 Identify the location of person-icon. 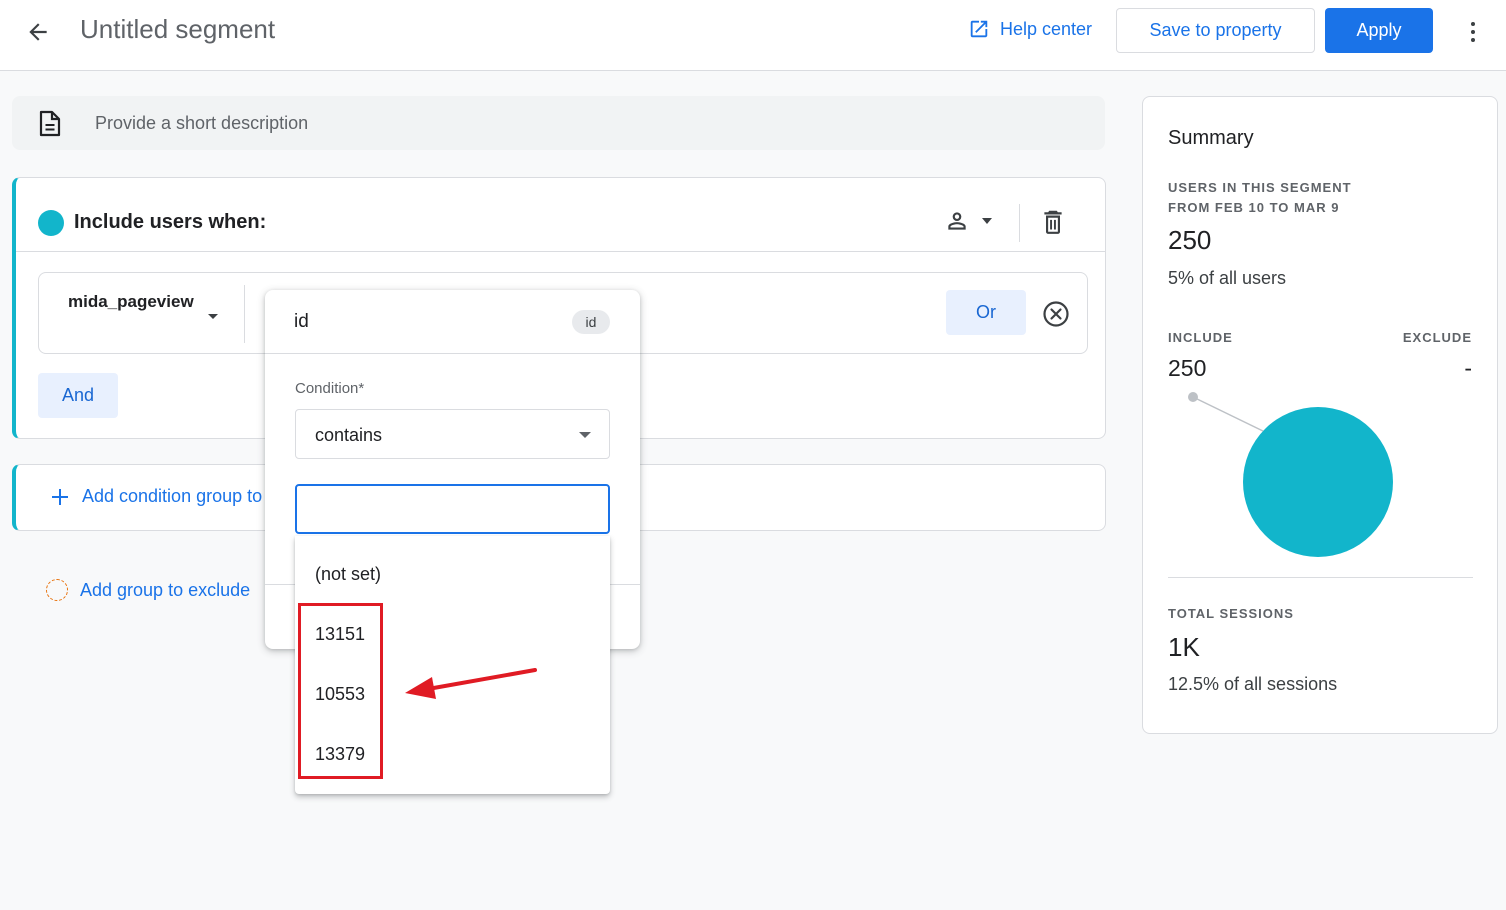
(957, 221).